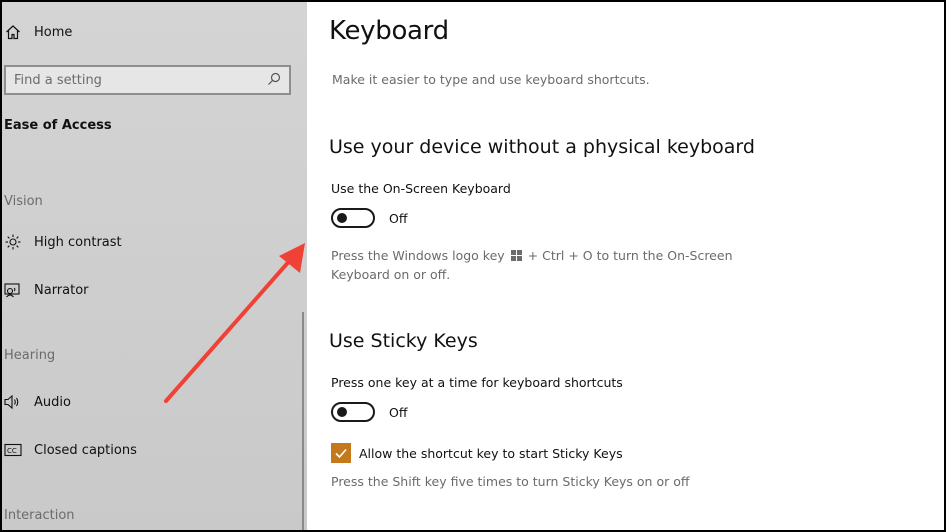 The height and width of the screenshot is (532, 946). I want to click on osk-toggle: Off, so click(369, 218).